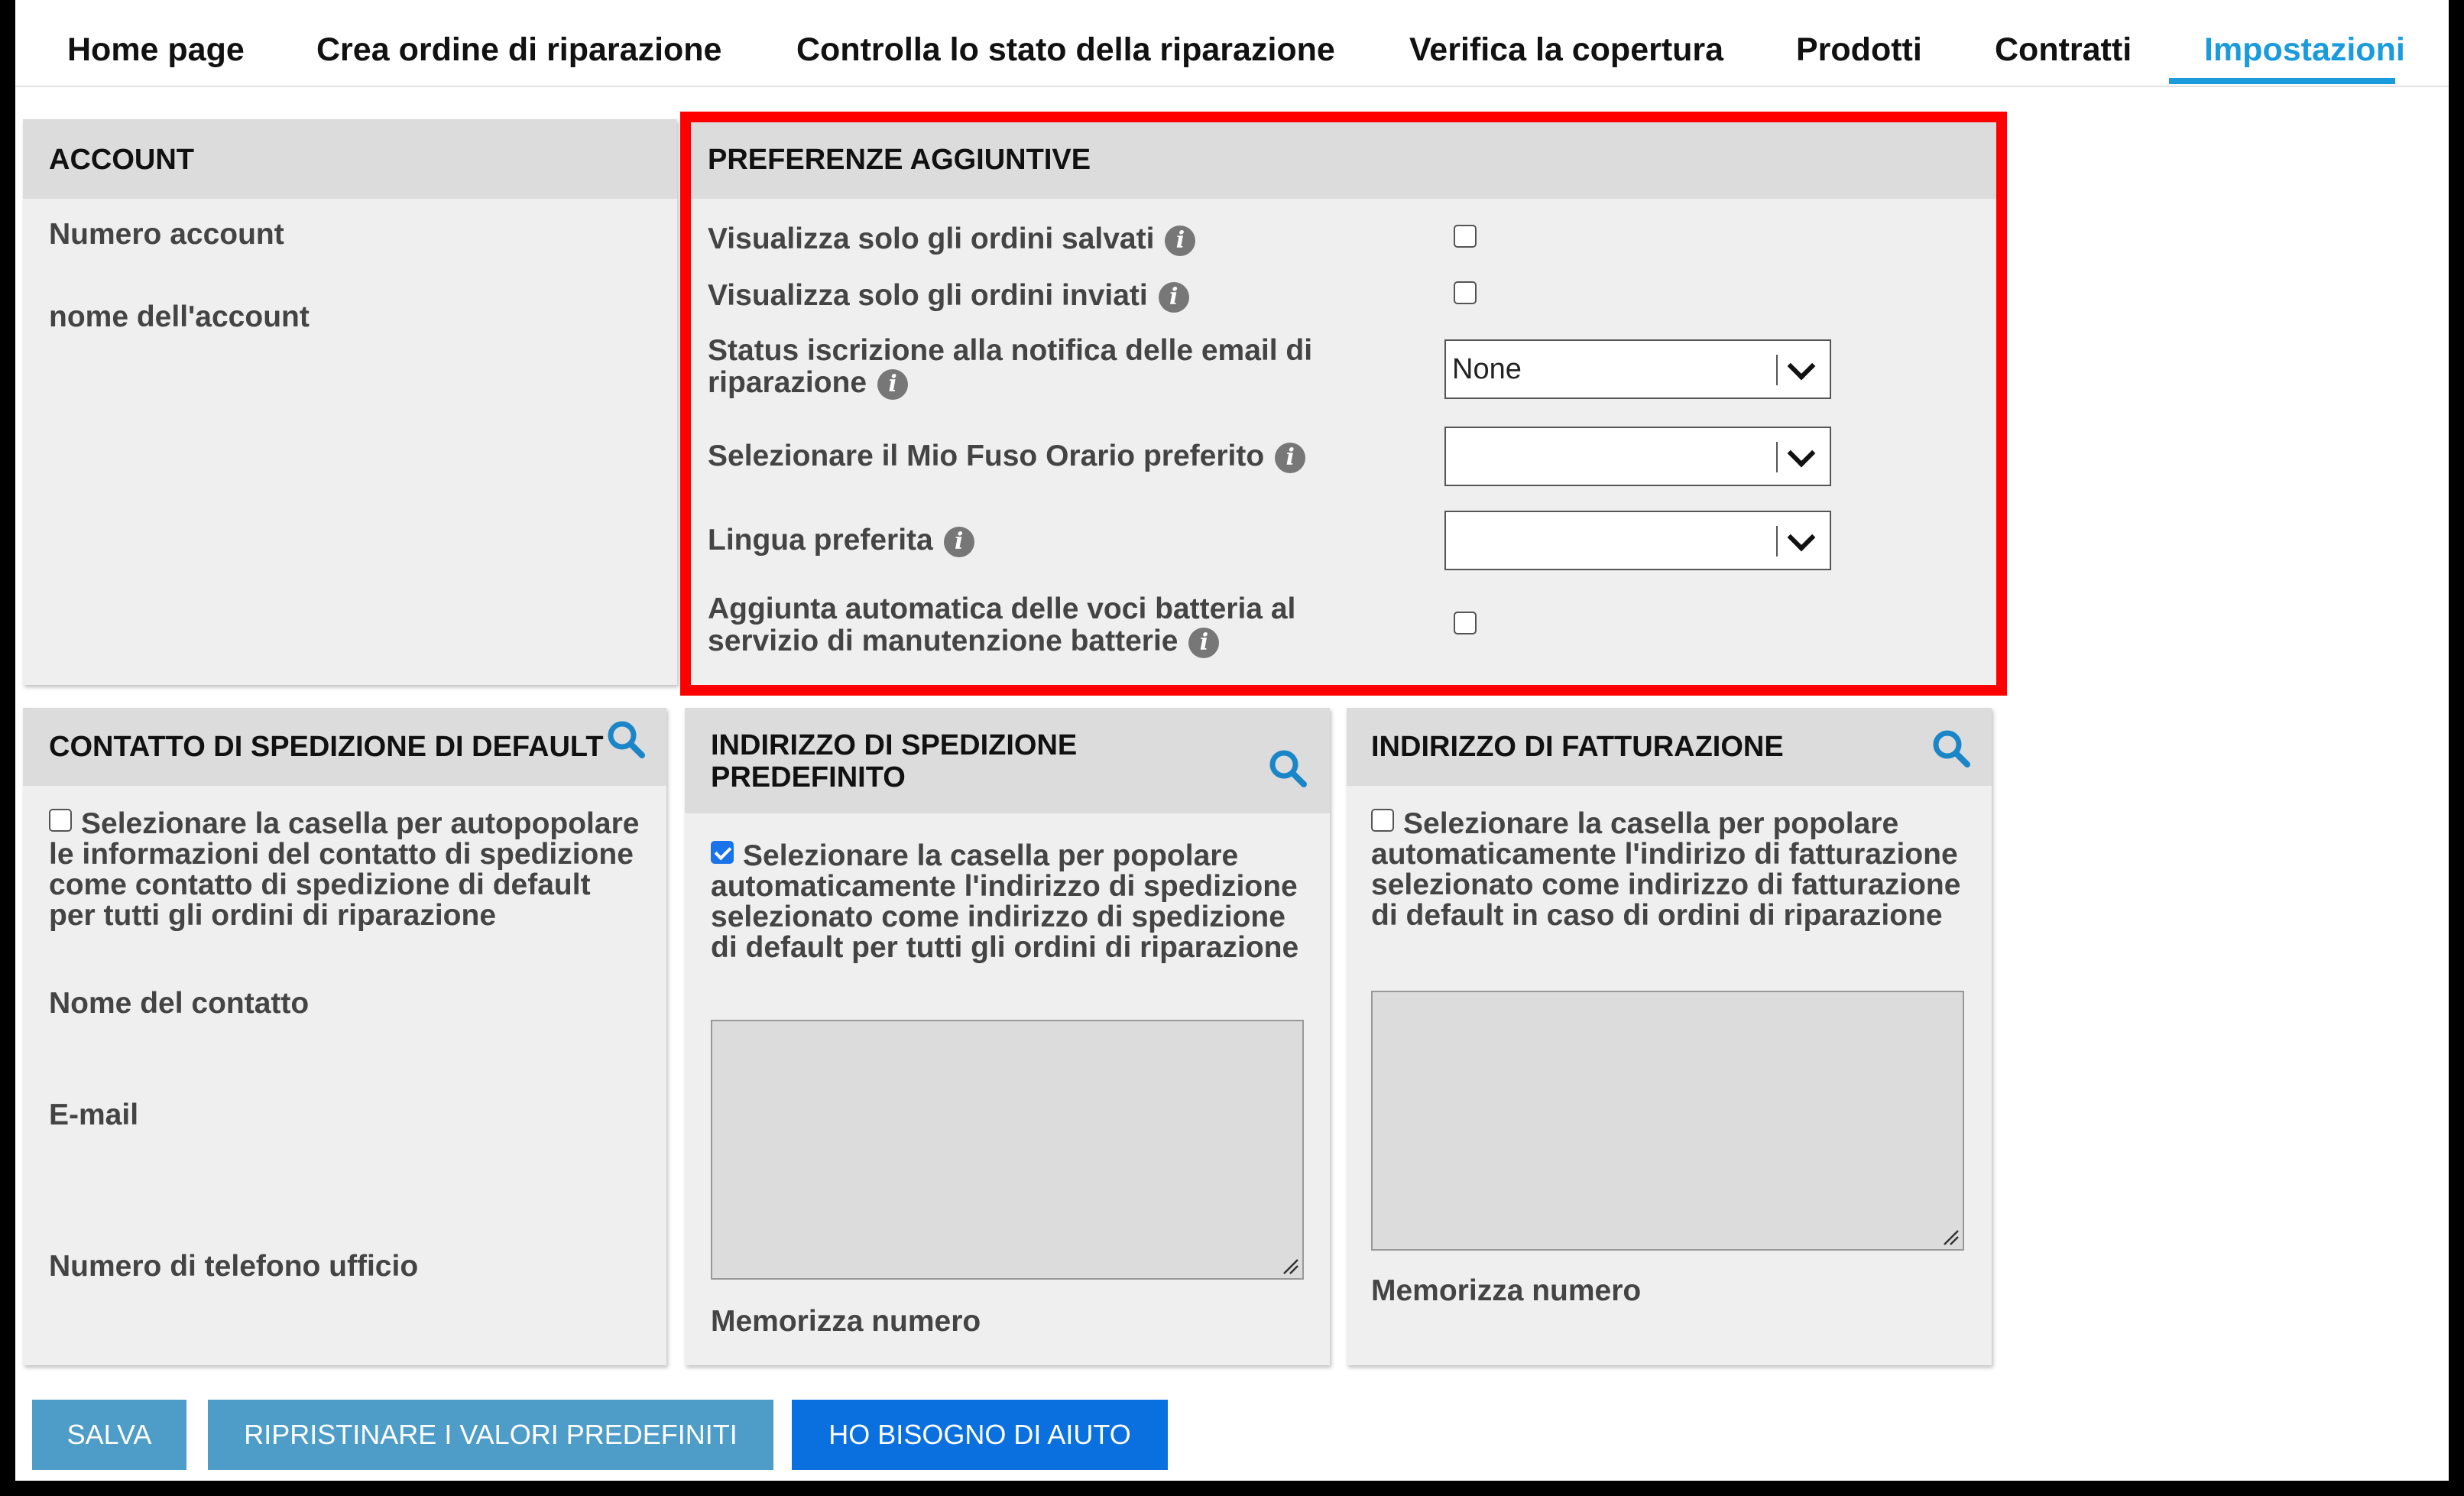 This screenshot has height=1496, width=2464. I want to click on account-name-label: nome dell'account, so click(179, 316).